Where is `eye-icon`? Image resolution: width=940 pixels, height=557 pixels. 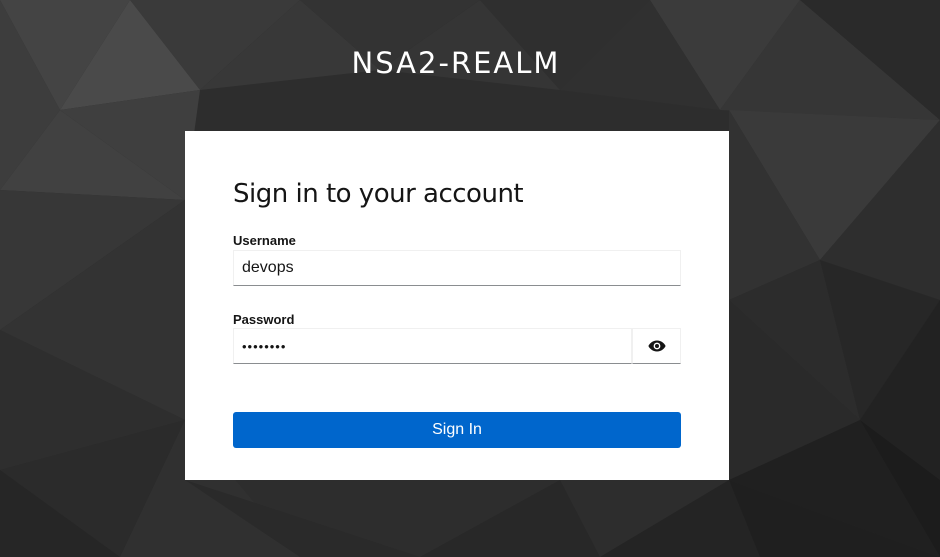
eye-icon is located at coordinates (656, 346).